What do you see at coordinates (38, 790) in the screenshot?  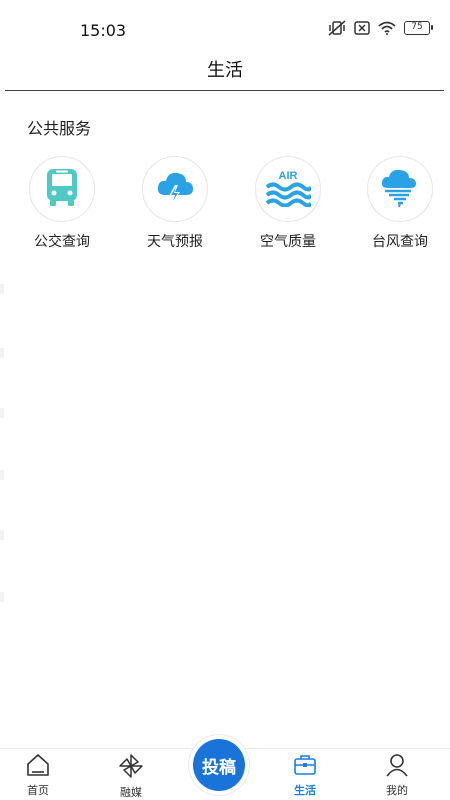 I see `nav-label: 首页` at bounding box center [38, 790].